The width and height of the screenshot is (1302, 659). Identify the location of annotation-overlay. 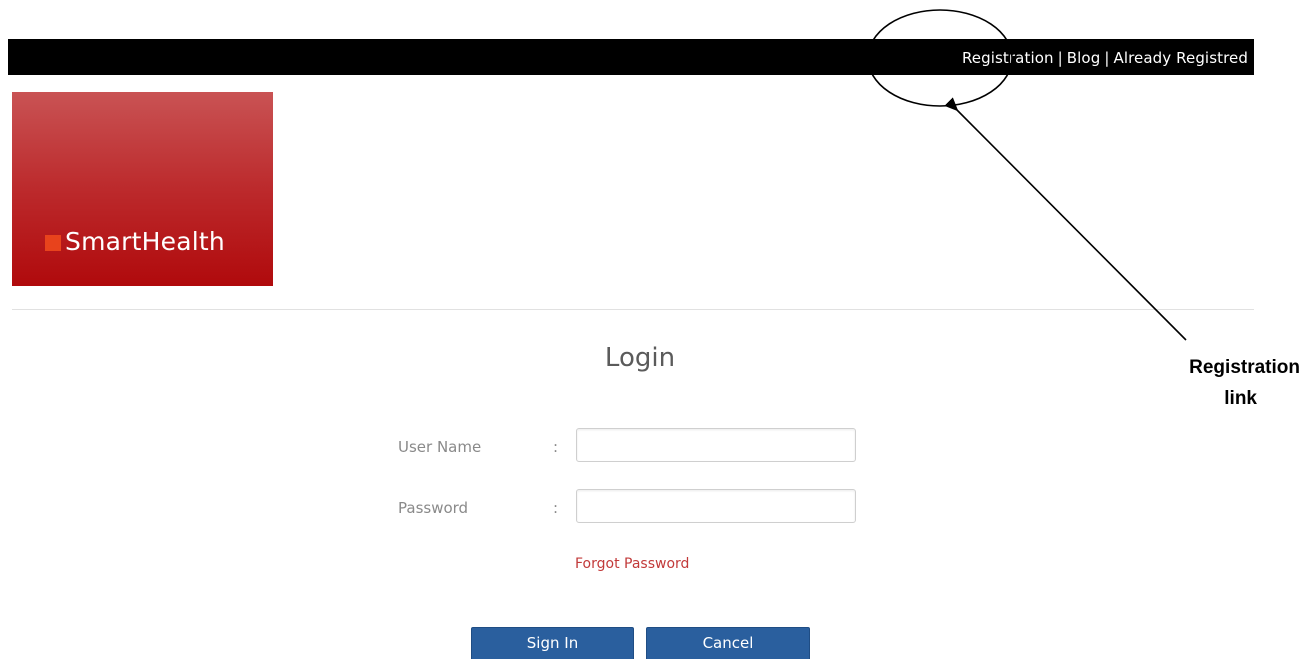
(1027, 175).